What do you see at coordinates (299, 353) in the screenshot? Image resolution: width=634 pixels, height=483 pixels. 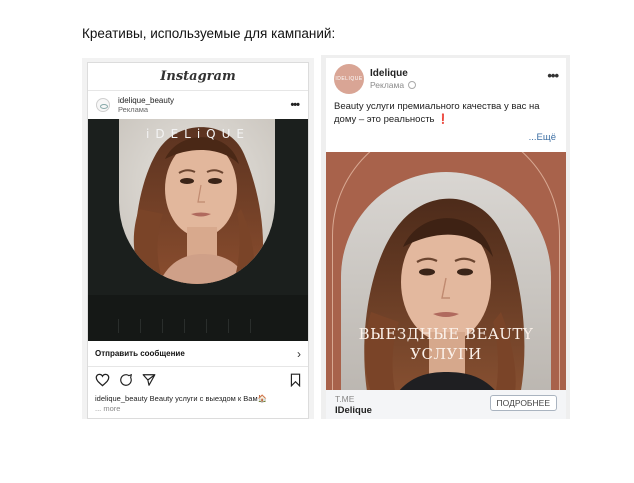 I see `chevron-right-icon: ›` at bounding box center [299, 353].